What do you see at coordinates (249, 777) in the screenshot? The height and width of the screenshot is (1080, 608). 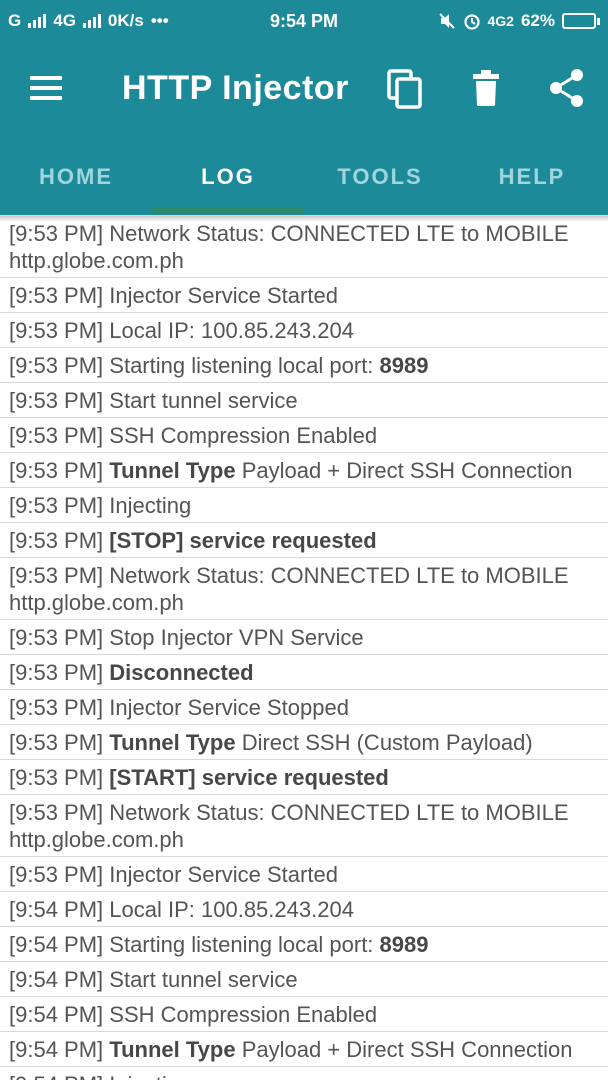 I see `log-highlight: [START] service requested` at bounding box center [249, 777].